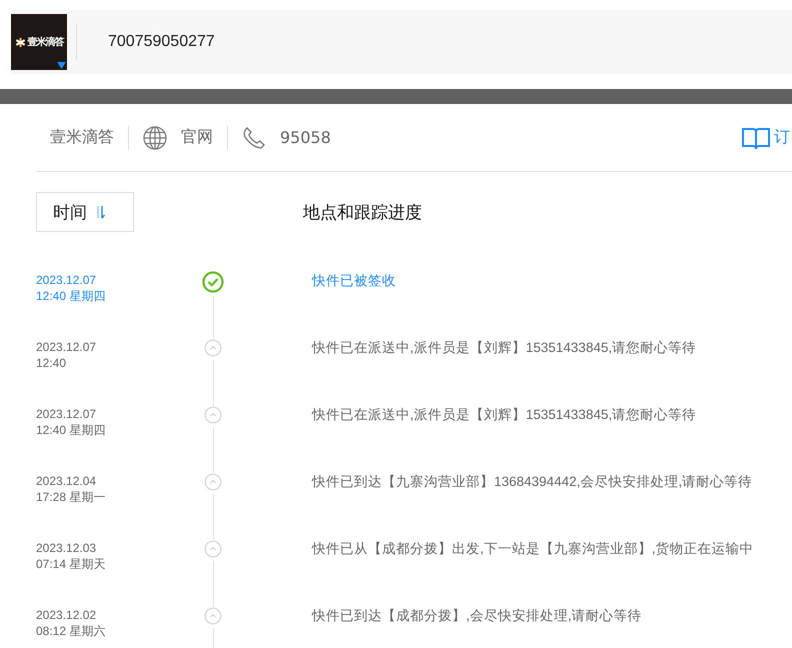 This screenshot has height=648, width=792. What do you see at coordinates (100, 212) in the screenshot?
I see `sort-arrows-icon` at bounding box center [100, 212].